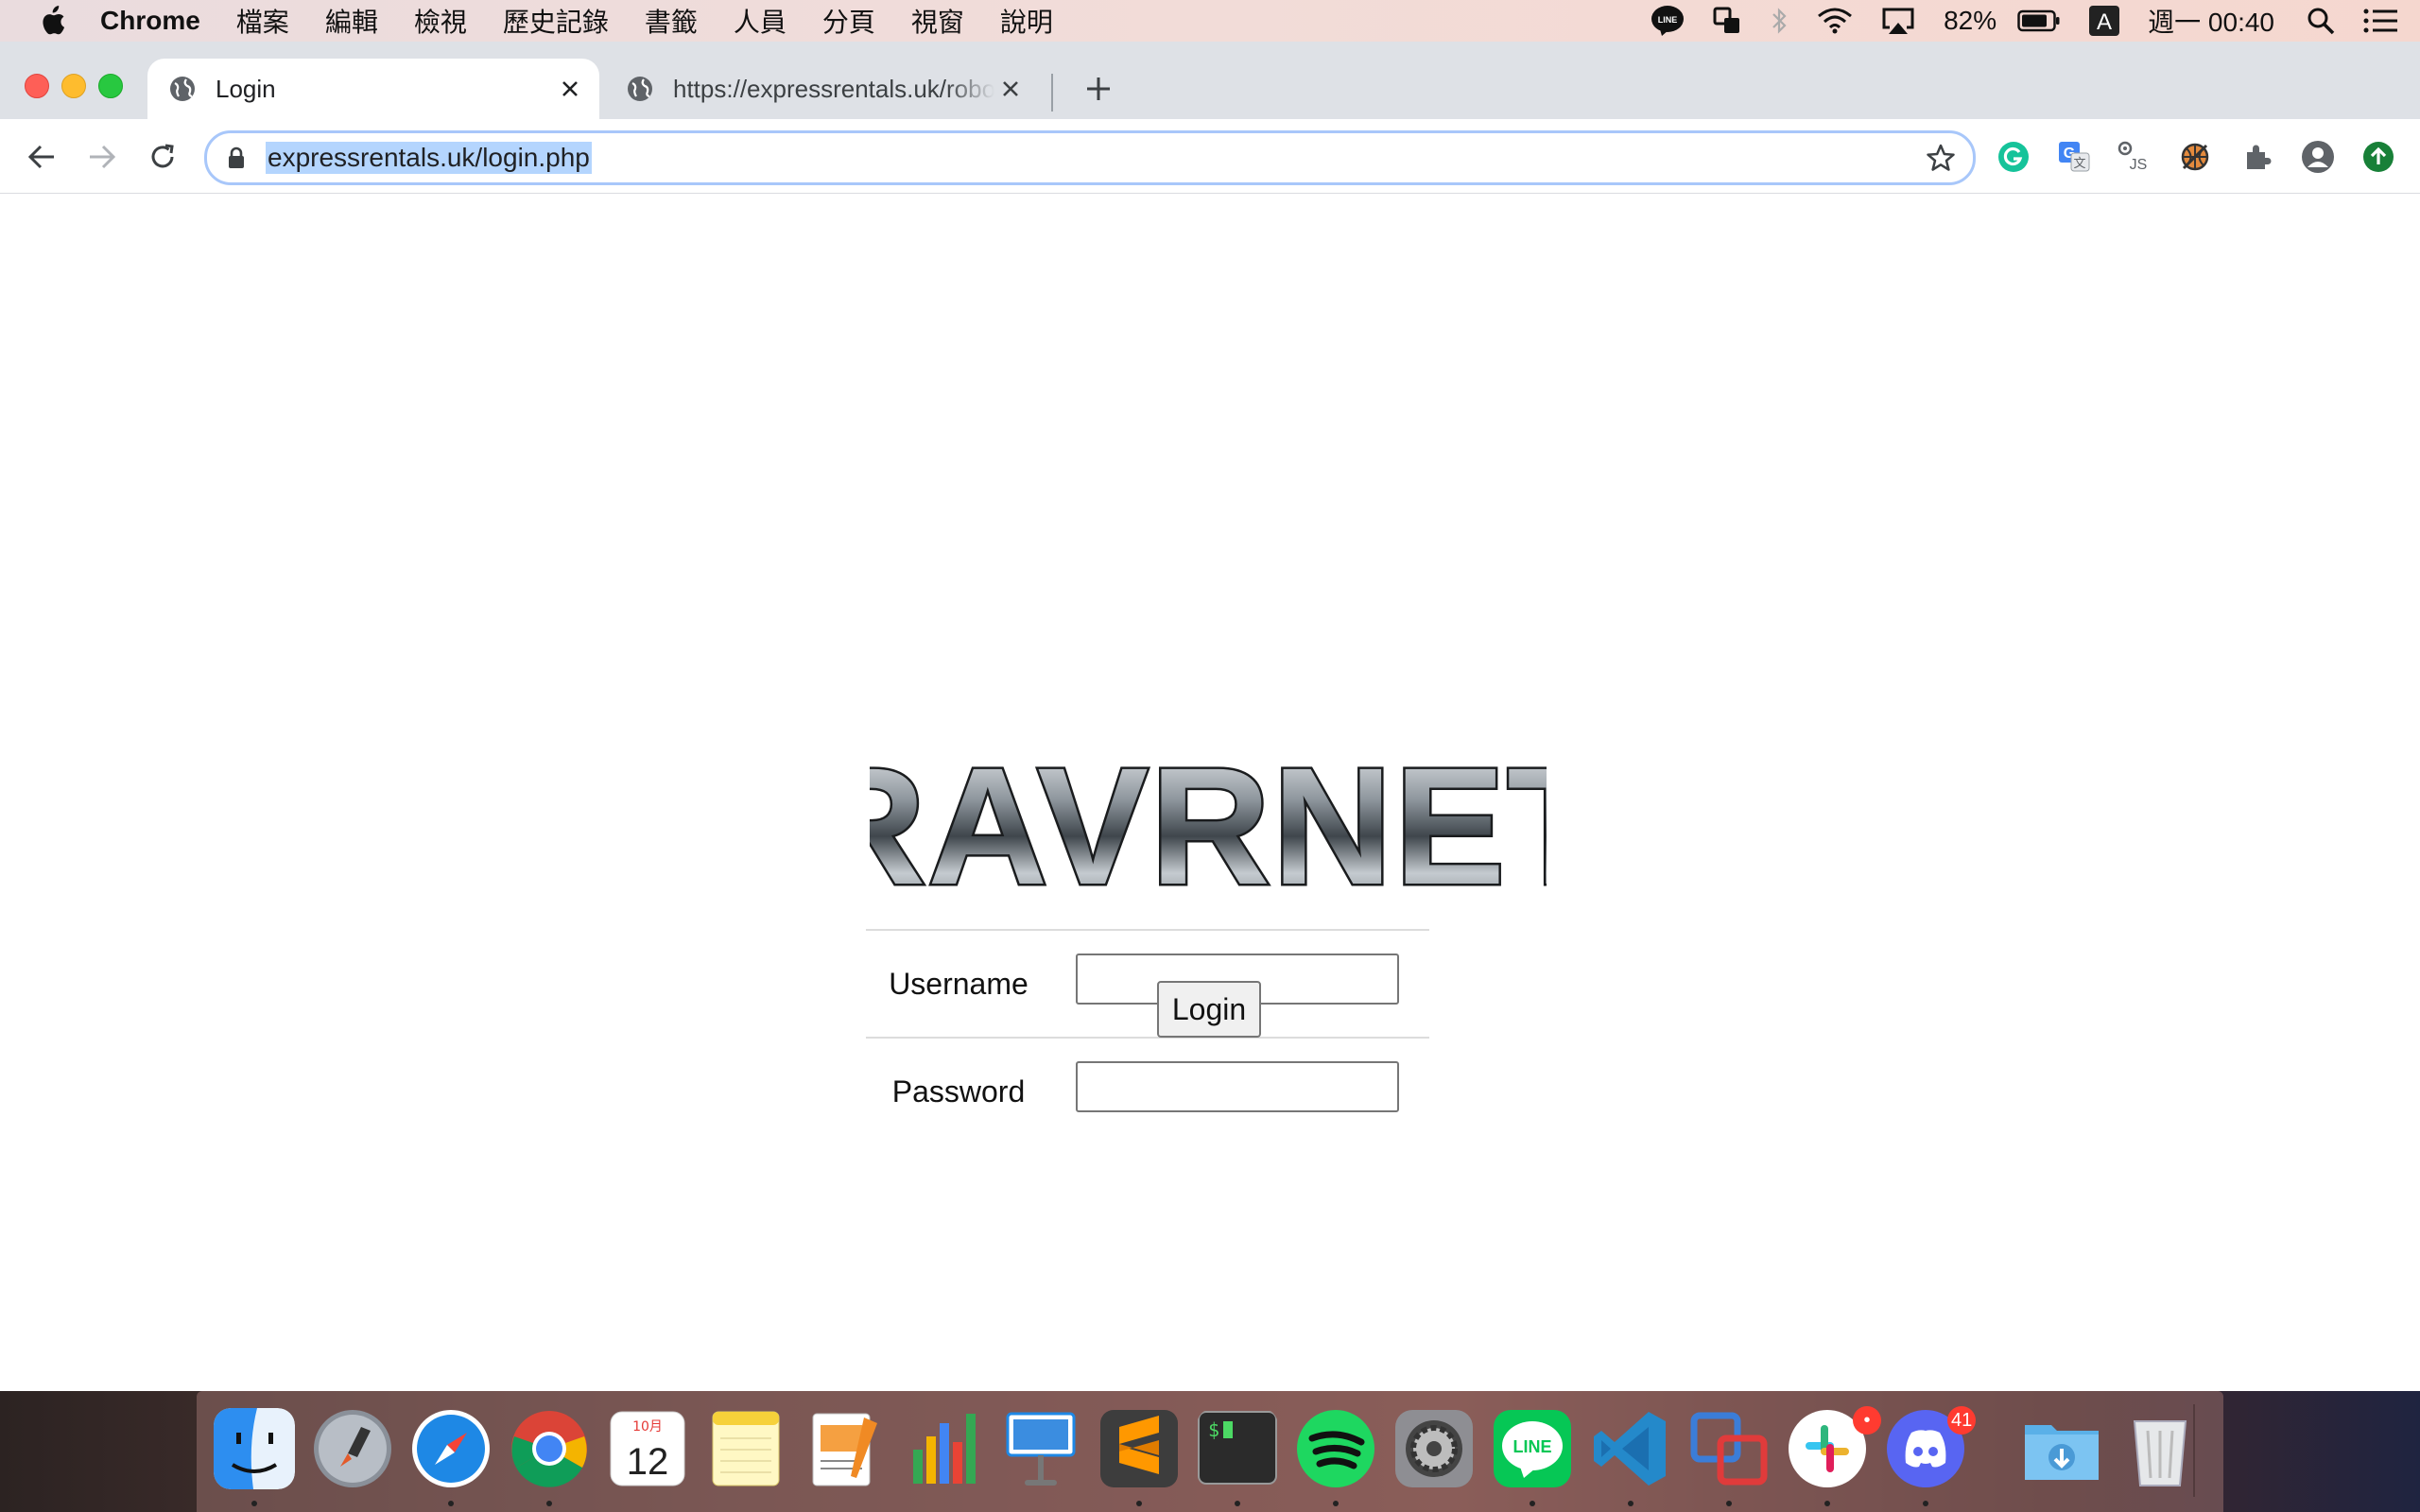 This screenshot has height=1512, width=2420. Describe the element at coordinates (1898, 21) in the screenshot. I see `airplay-icon` at that location.